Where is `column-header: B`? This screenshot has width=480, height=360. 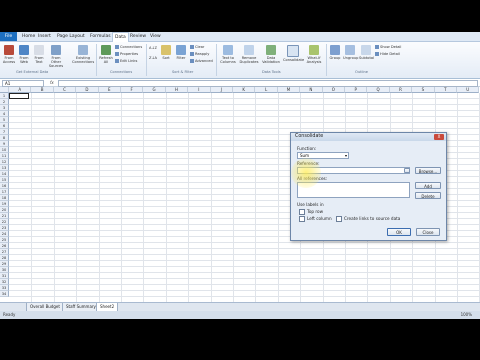
column-header: B is located at coordinates (42, 90).